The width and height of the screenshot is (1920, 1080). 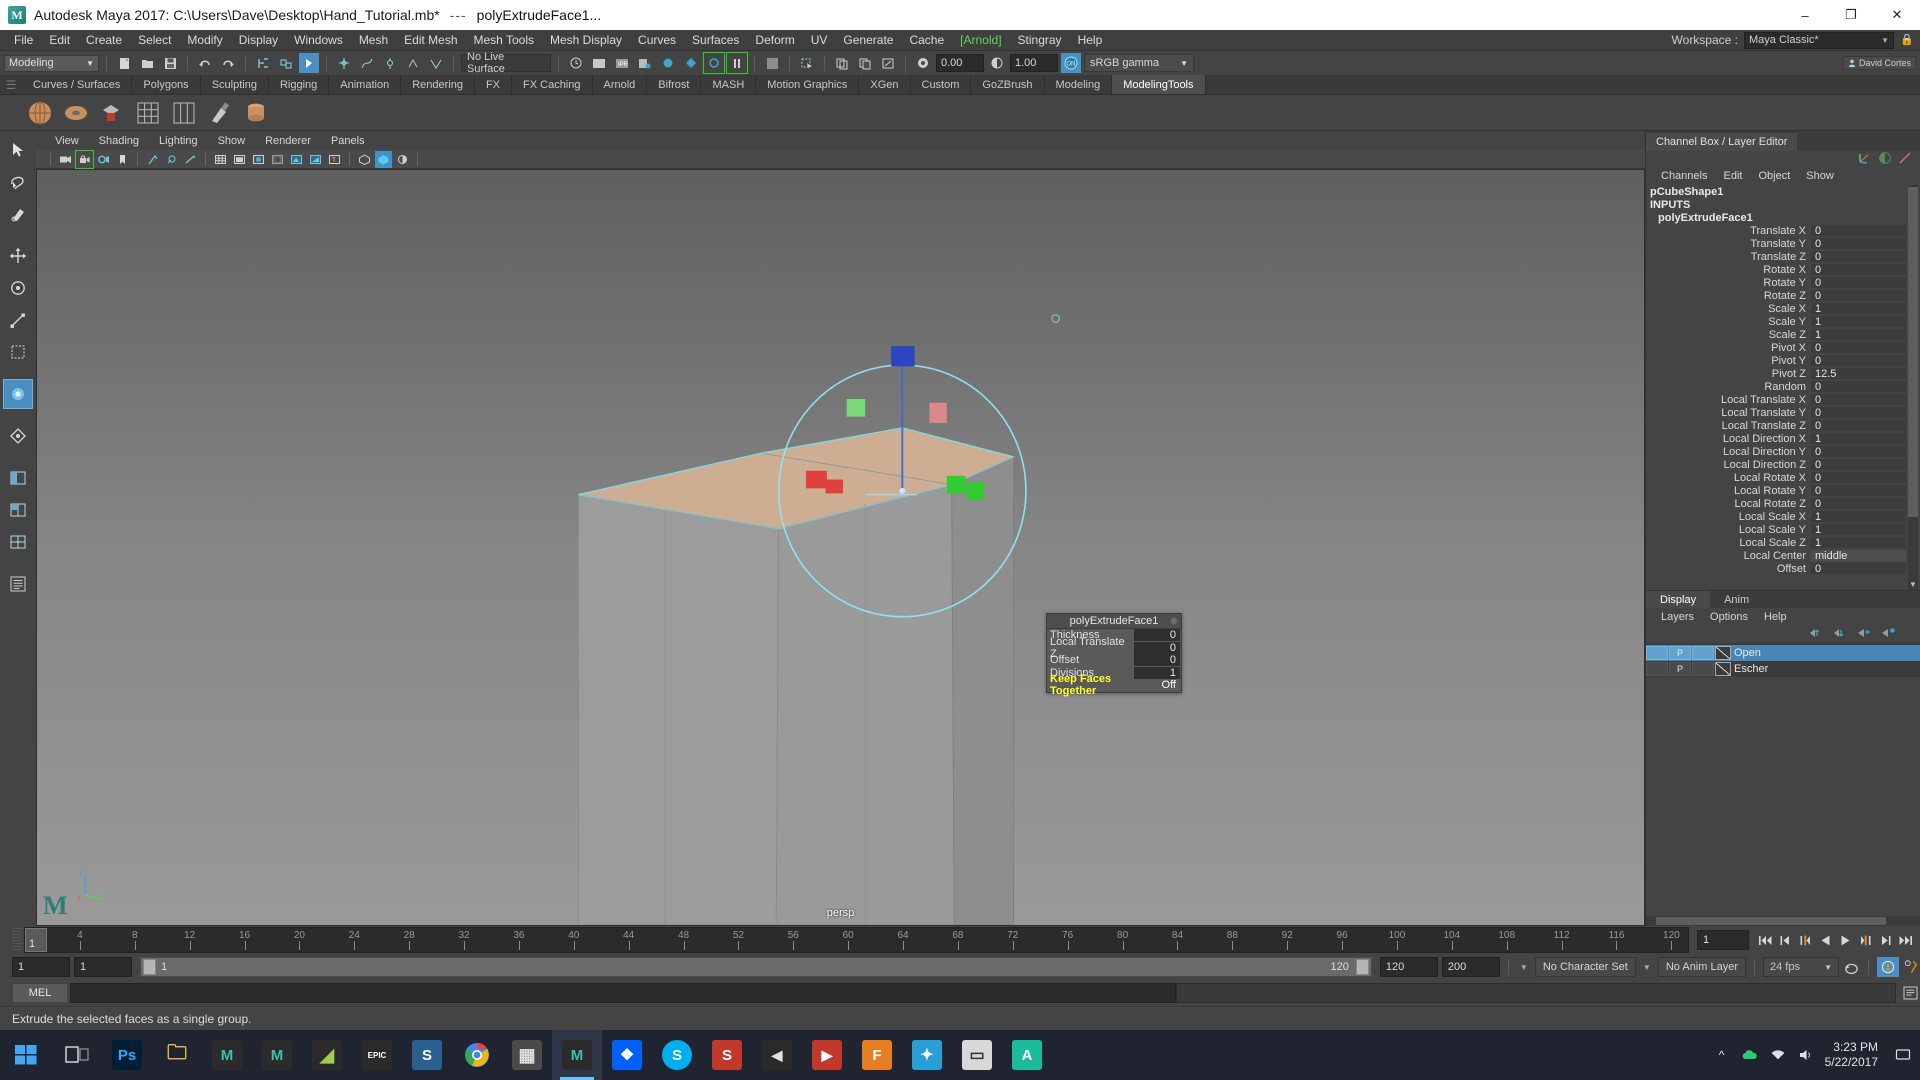 I want to click on layer-list: P Open P Escher, so click(x=1783, y=660).